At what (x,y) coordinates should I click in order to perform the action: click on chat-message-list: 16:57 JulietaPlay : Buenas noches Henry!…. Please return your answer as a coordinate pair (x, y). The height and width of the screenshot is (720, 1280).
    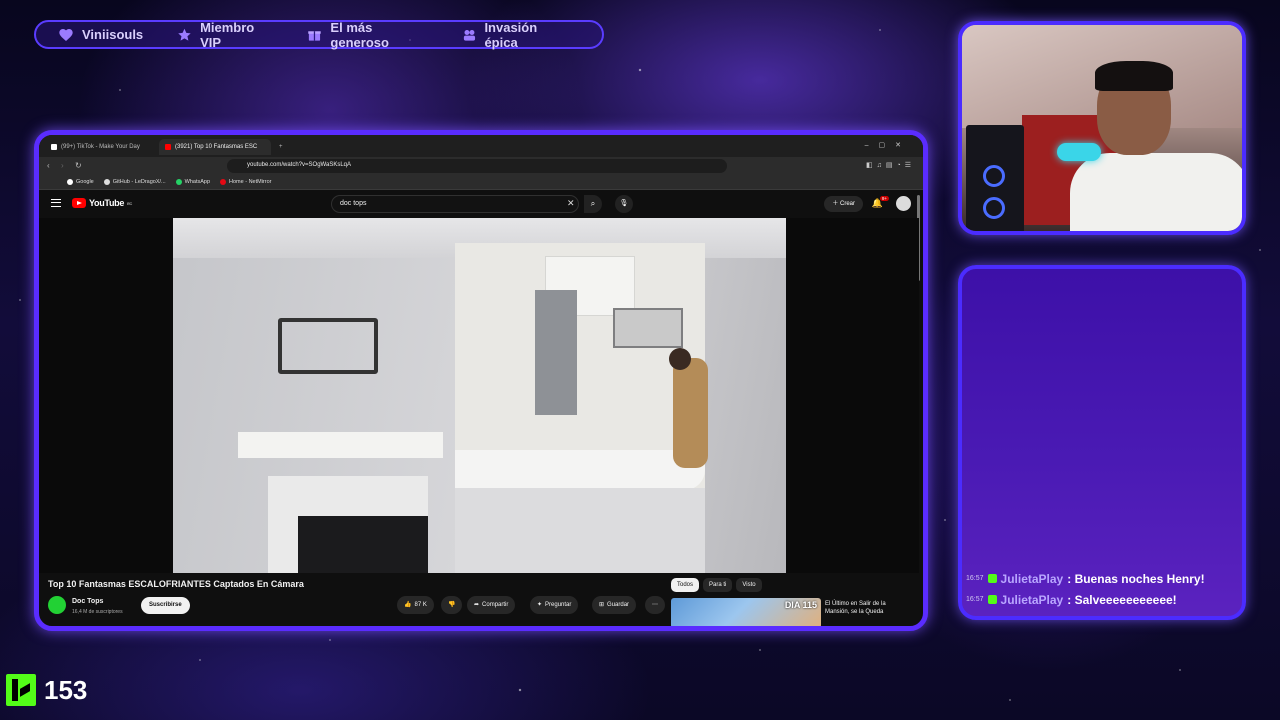
    Looking at the image, I should click on (1102, 589).